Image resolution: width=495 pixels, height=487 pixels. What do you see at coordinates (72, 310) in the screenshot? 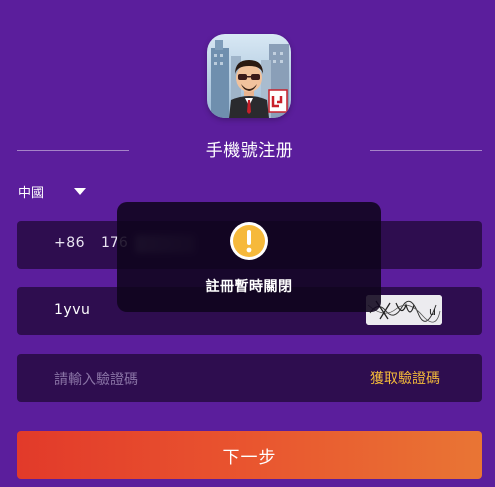
I see `captcha-input: 1yvu` at bounding box center [72, 310].